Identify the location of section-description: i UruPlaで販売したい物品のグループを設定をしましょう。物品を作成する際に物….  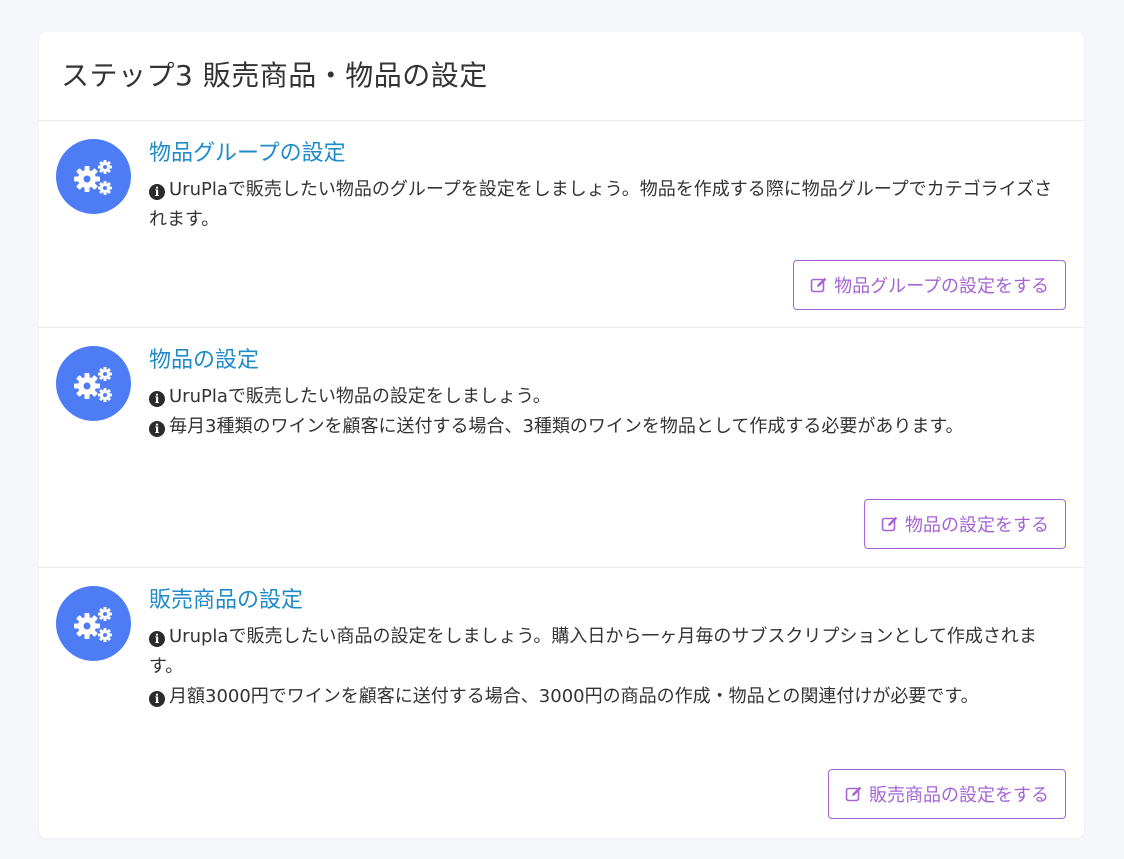
(601, 205).